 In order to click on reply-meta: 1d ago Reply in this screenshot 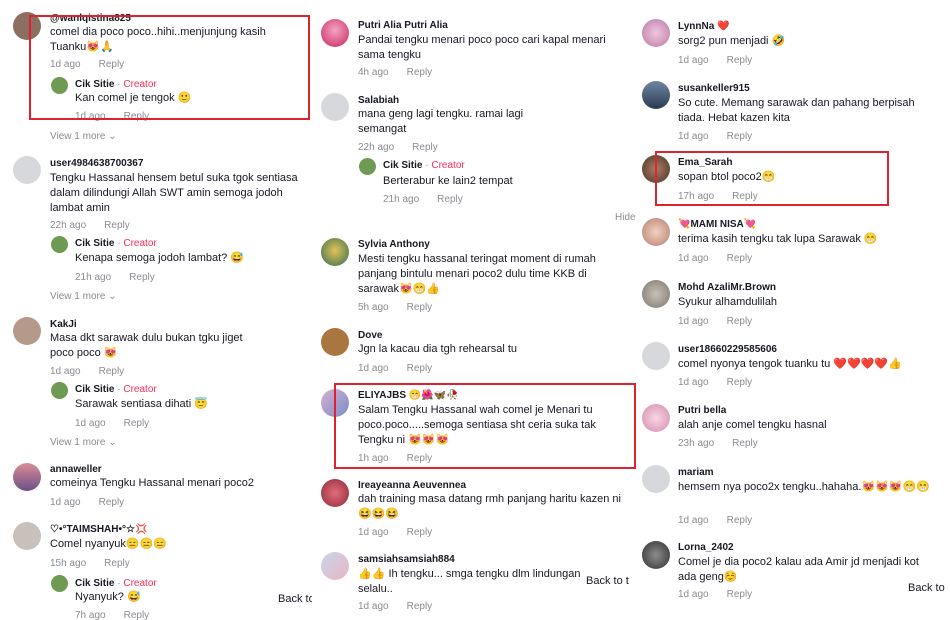, I will do `click(112, 423)`.